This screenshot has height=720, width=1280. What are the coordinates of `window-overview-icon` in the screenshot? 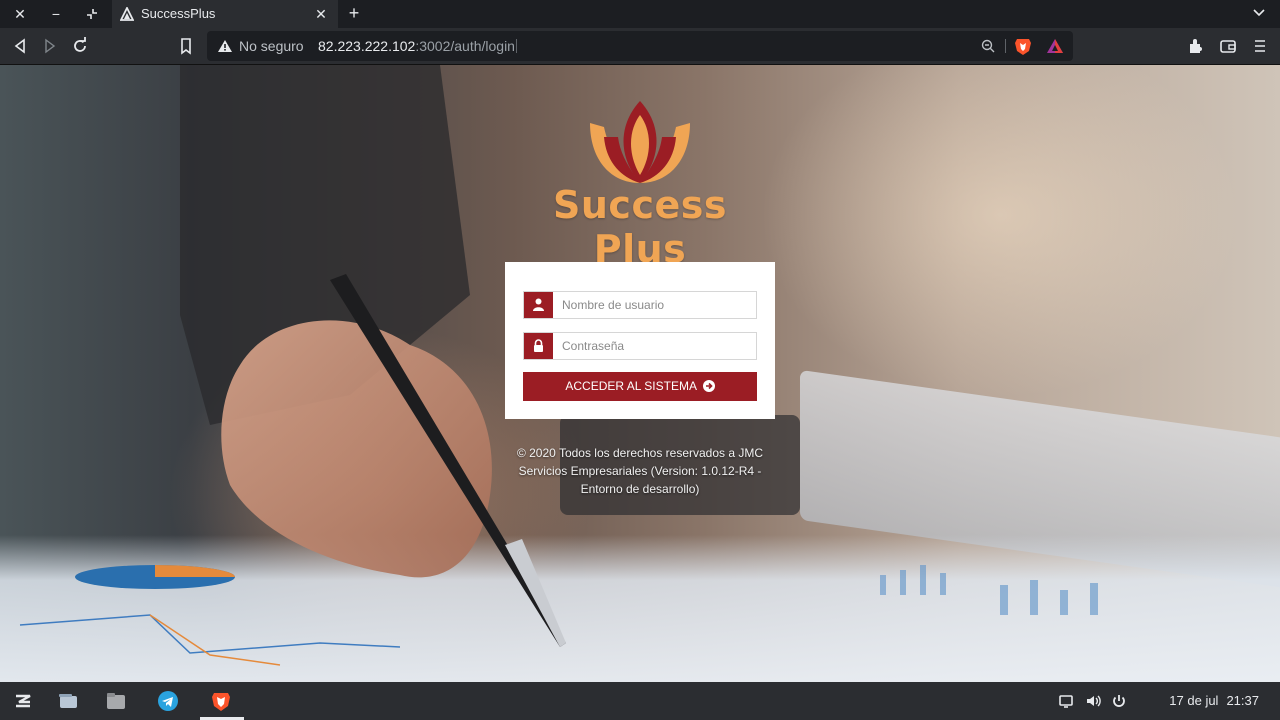 It's located at (68, 701).